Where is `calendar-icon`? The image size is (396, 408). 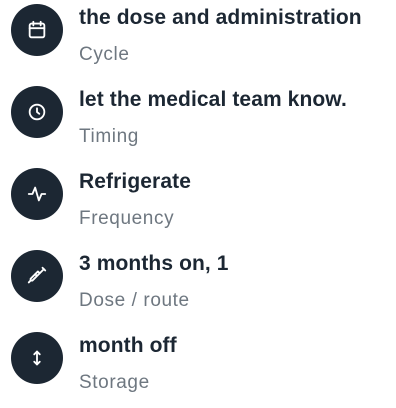
calendar-icon is located at coordinates (37, 29).